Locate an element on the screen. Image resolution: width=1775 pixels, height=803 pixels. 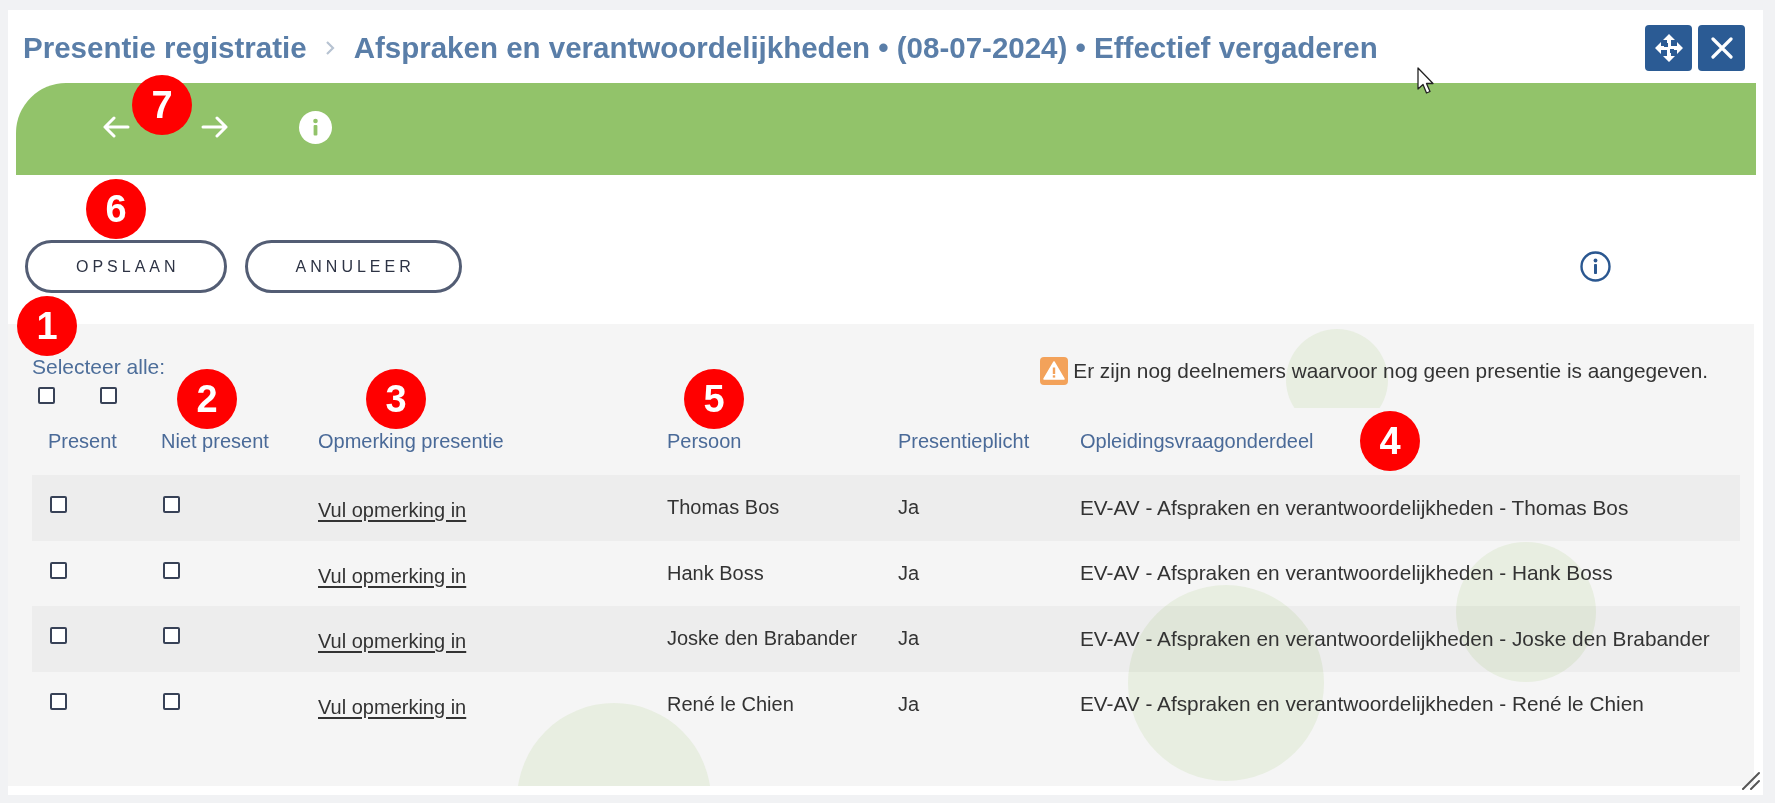
cursor-icon is located at coordinates (1426, 81).